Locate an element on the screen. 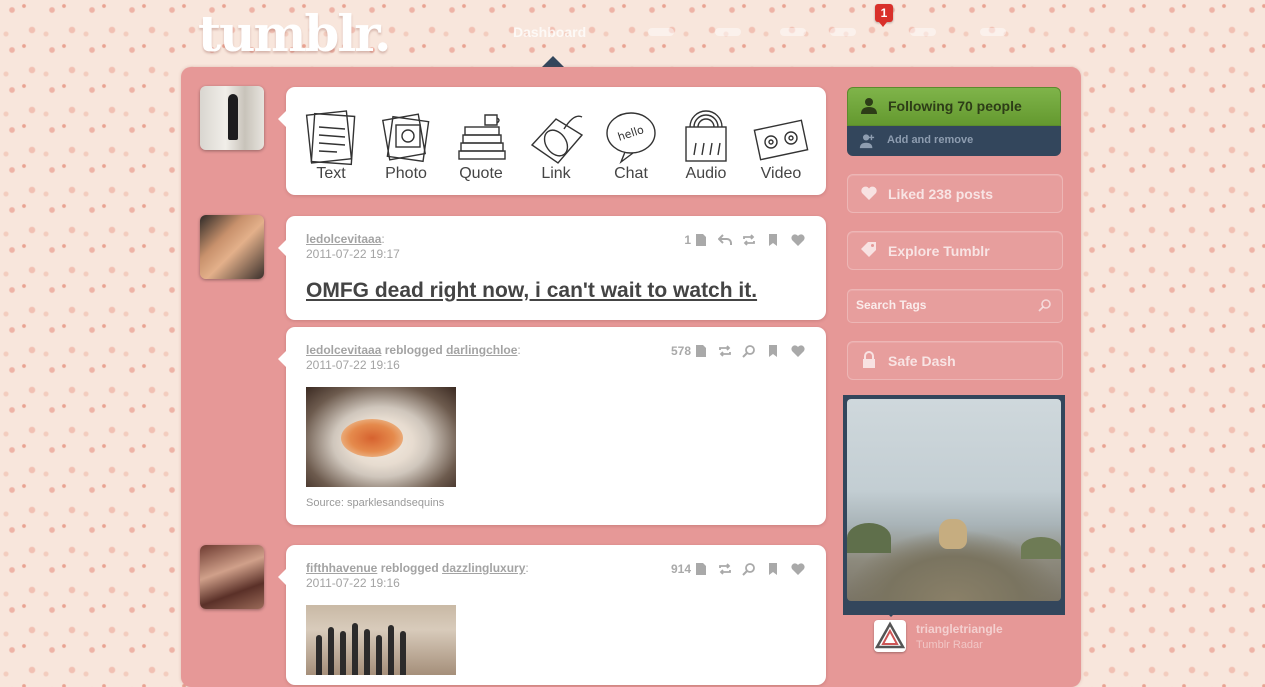 This screenshot has height=687, width=1265. notes-count: 578 is located at coordinates (681, 351).